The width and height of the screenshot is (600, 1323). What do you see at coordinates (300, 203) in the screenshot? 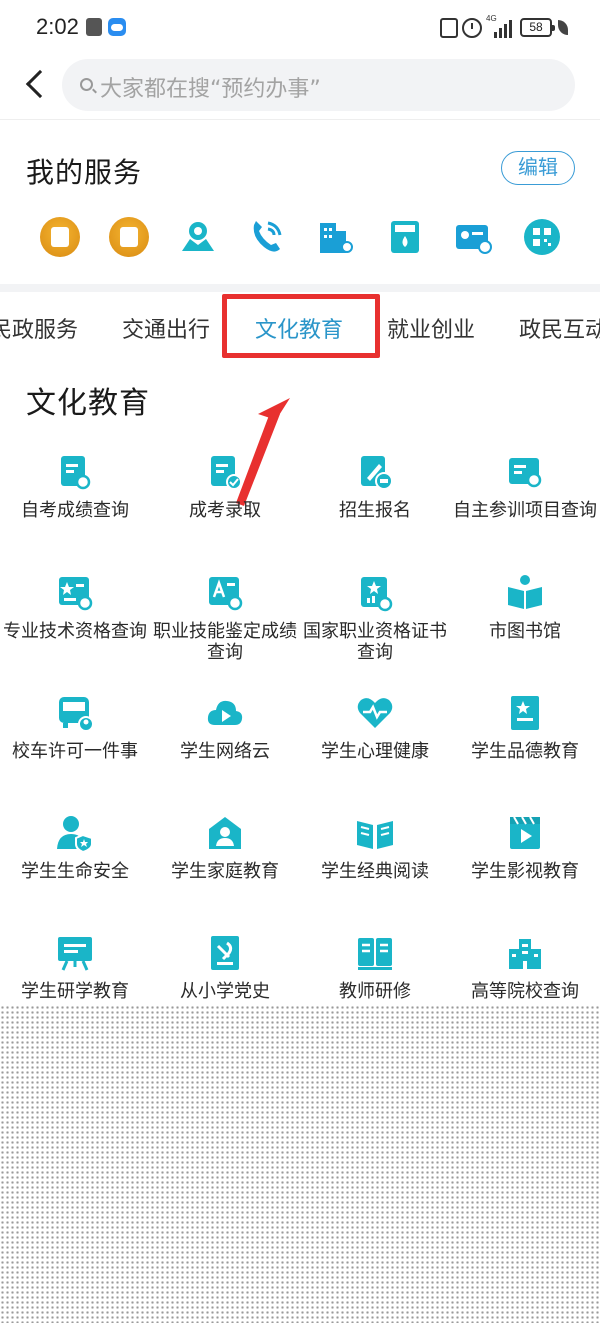
I see `my-services-section: 我的服务 编辑` at bounding box center [300, 203].